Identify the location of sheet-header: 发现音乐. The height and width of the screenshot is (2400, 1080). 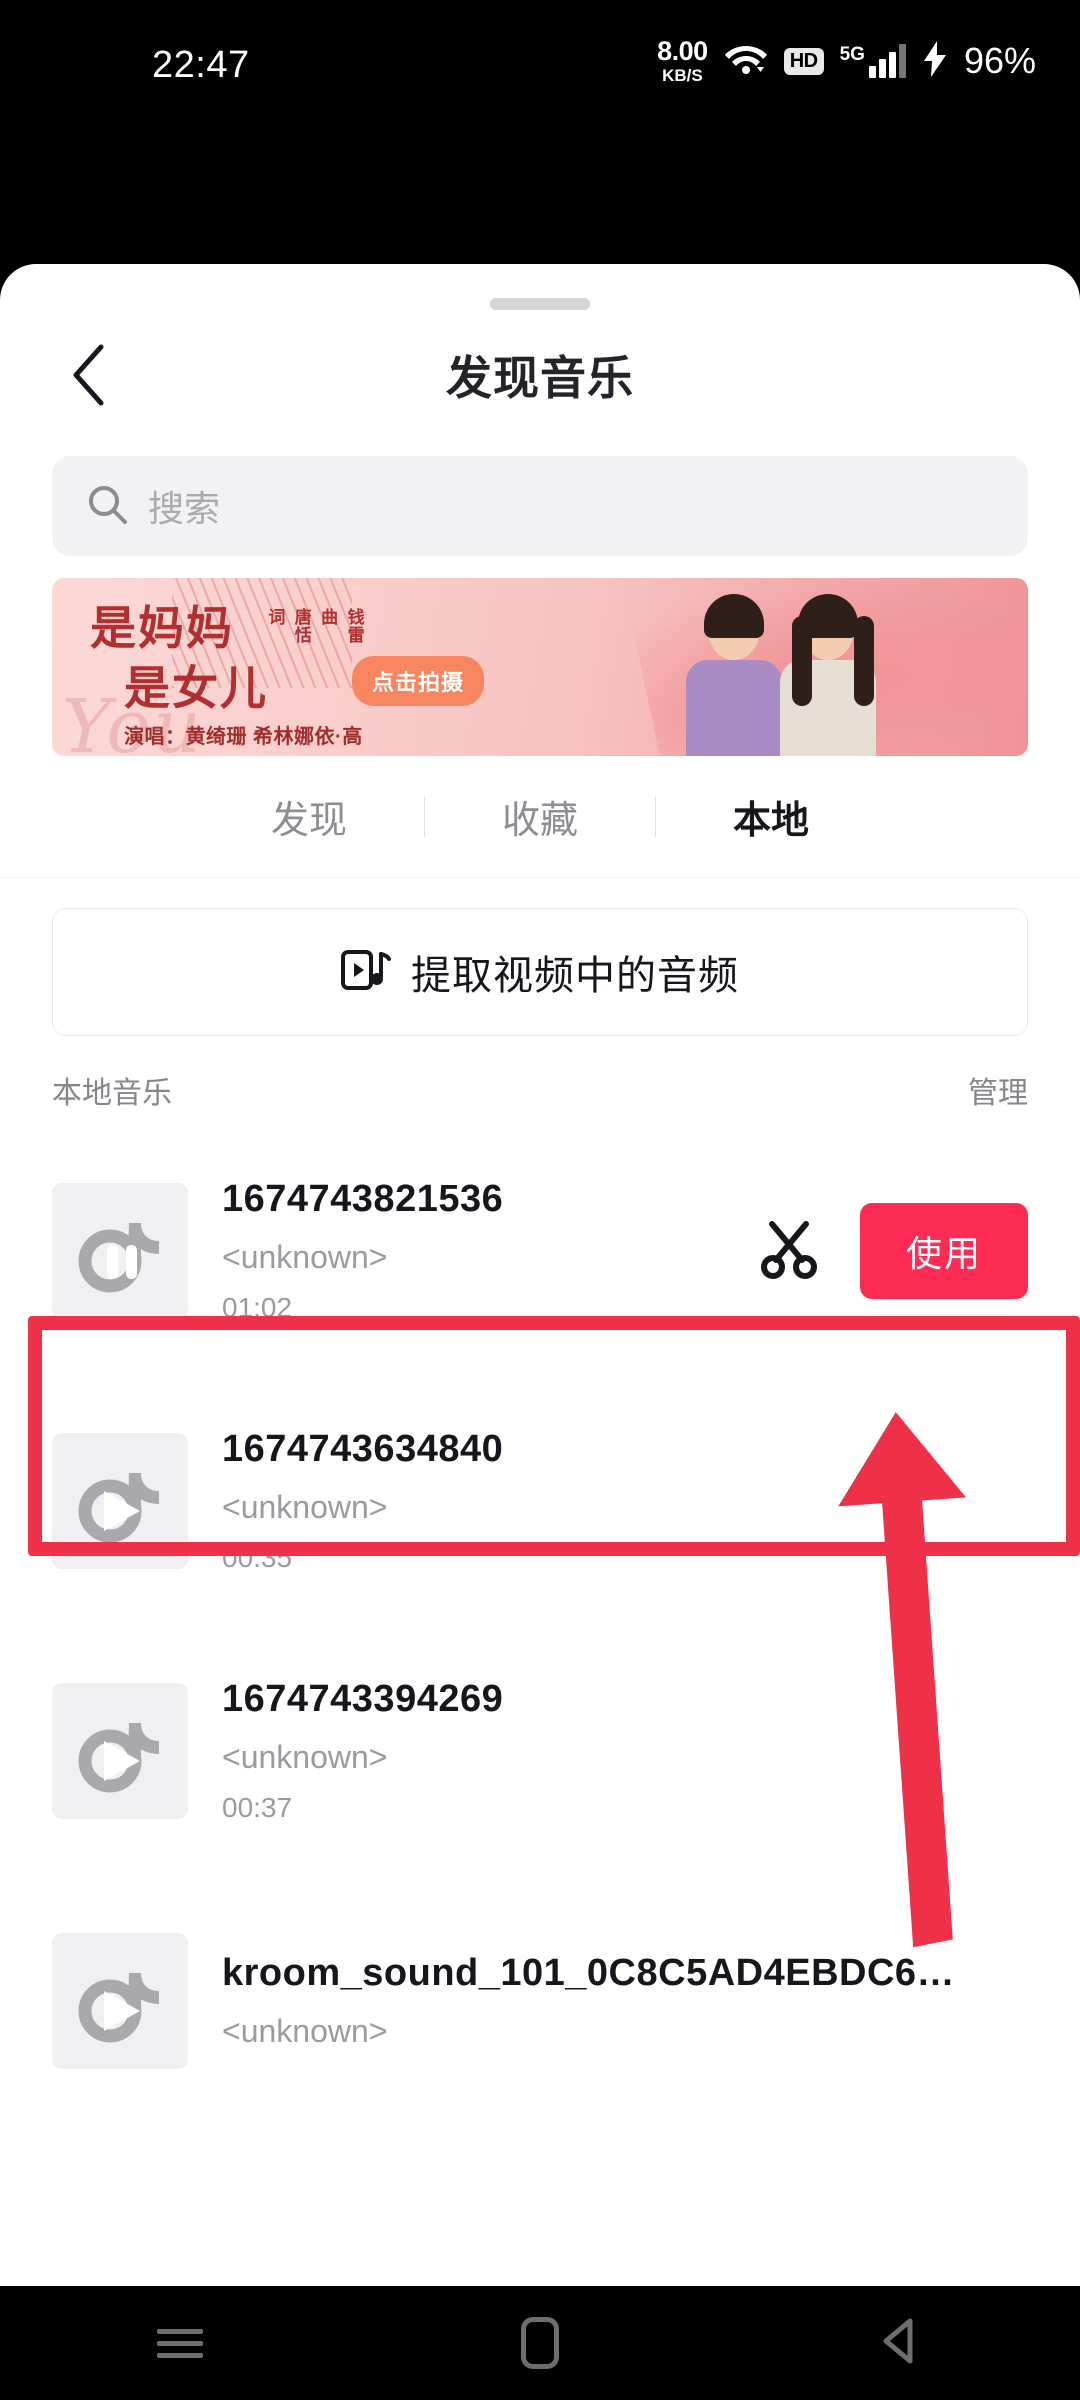
(540, 375).